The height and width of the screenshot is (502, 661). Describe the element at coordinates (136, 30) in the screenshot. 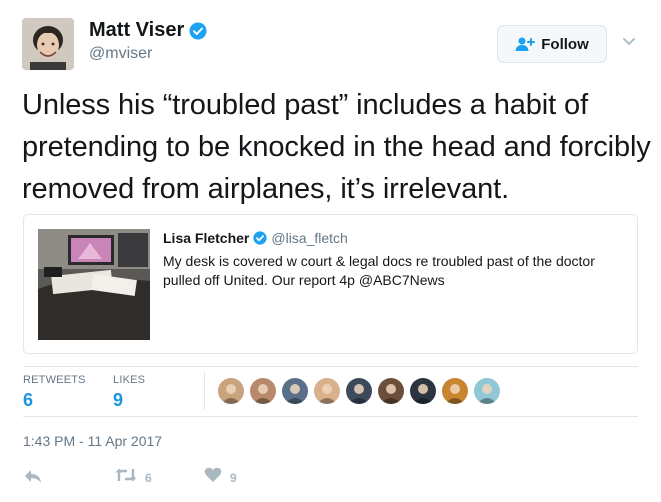

I see `author-name: Matt Viser` at that location.